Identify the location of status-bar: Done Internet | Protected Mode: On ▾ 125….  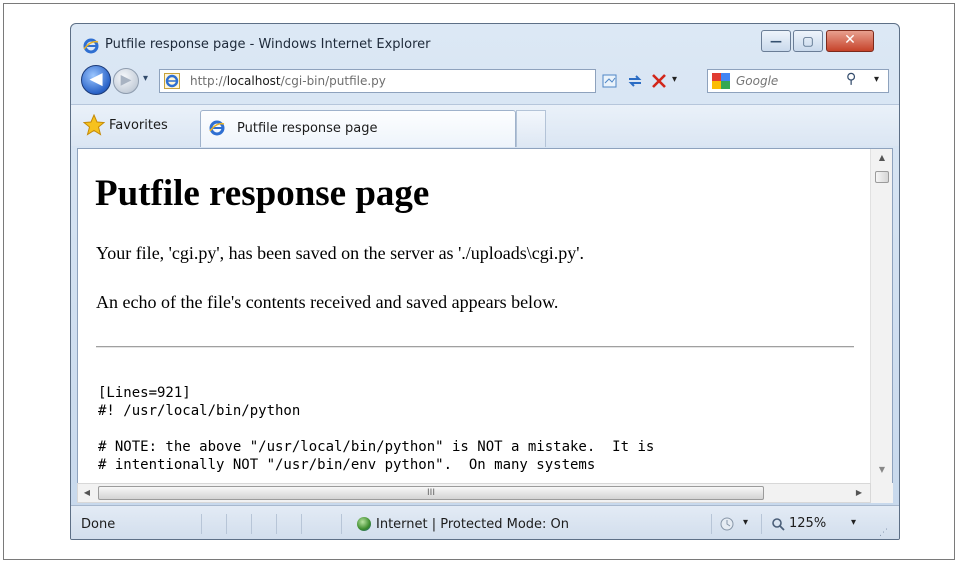
(485, 522).